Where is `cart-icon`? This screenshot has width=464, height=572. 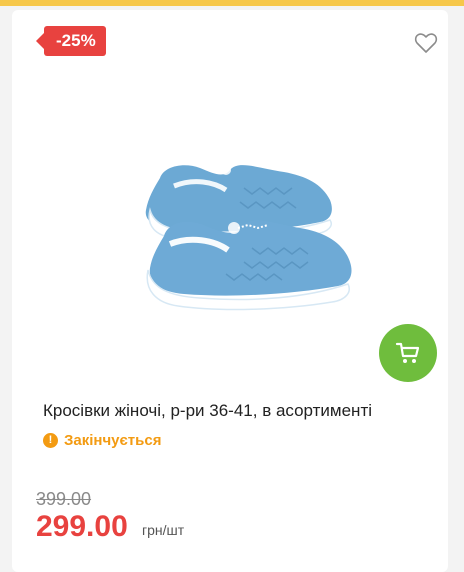 cart-icon is located at coordinates (407, 352).